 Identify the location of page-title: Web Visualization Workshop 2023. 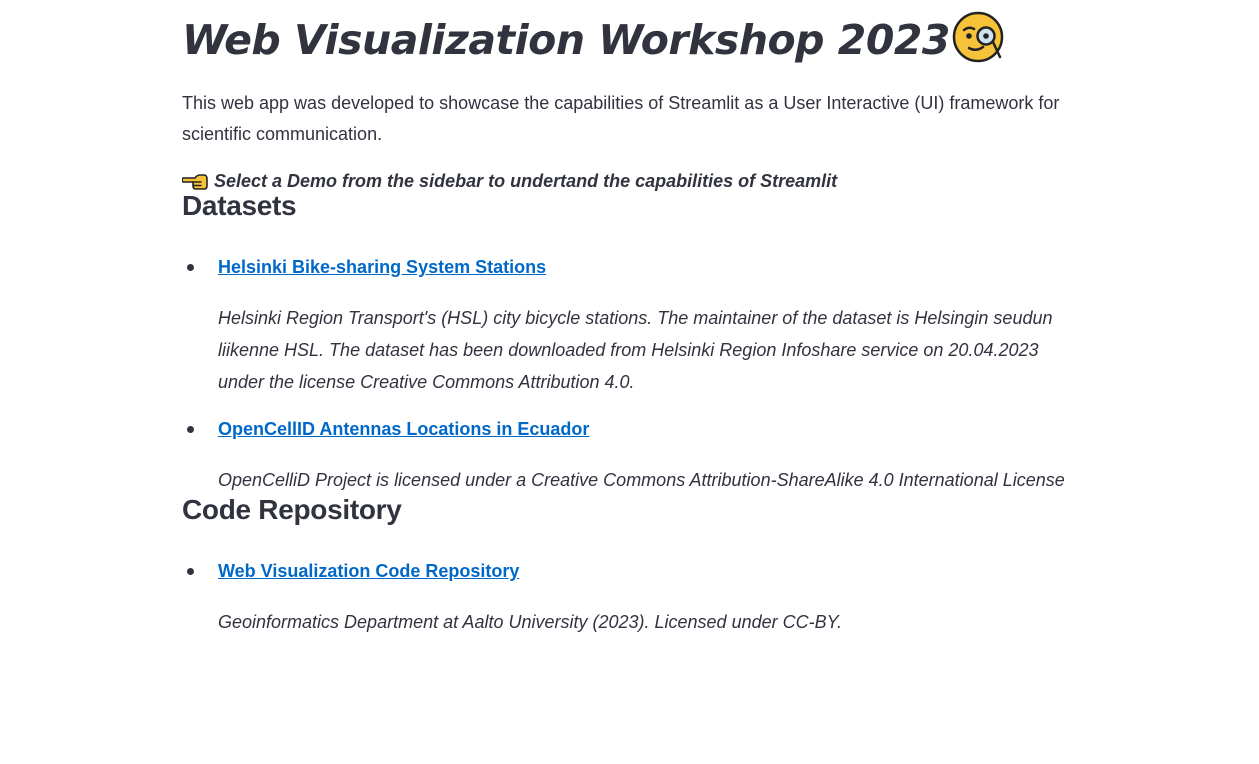
(566, 39).